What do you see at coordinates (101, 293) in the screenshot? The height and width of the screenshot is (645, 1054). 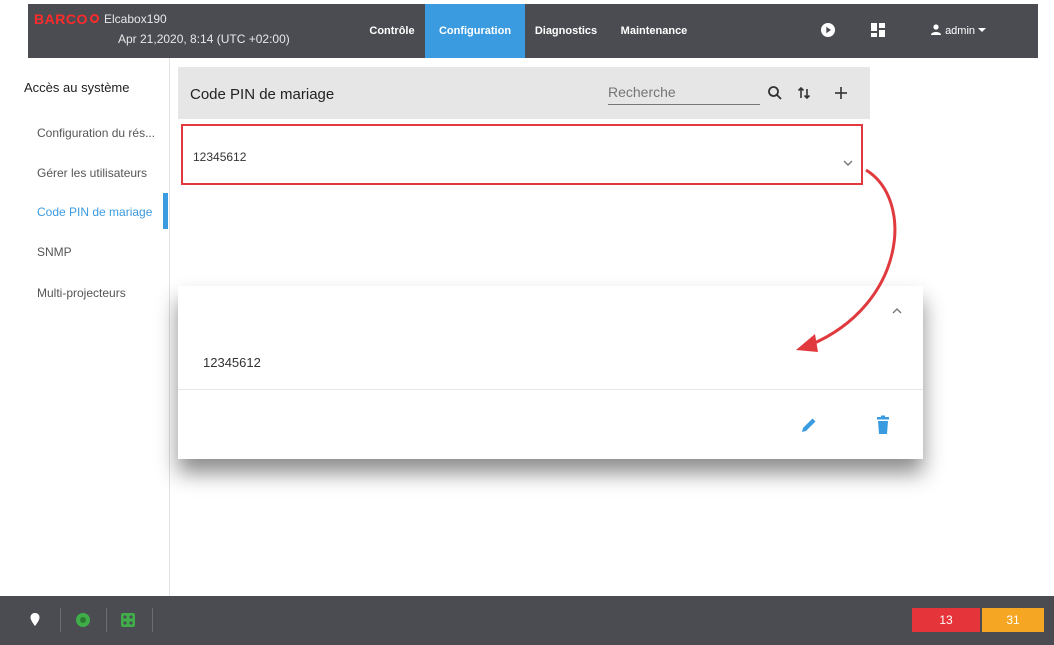 I see `sidebar-item-multi-projectors: Multi-projecteurs` at bounding box center [101, 293].